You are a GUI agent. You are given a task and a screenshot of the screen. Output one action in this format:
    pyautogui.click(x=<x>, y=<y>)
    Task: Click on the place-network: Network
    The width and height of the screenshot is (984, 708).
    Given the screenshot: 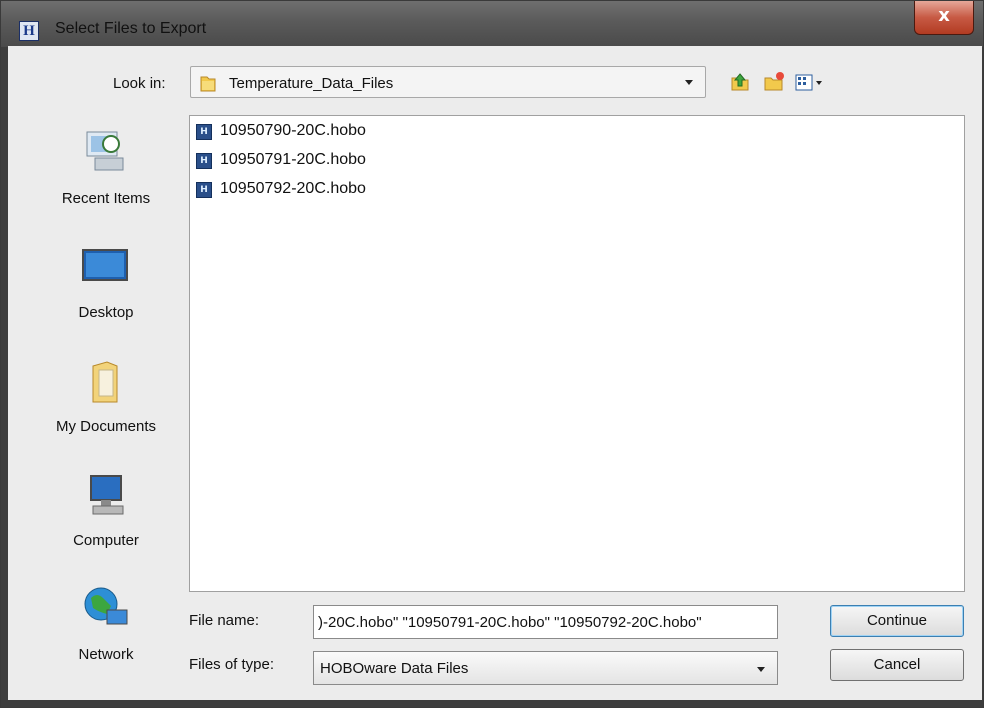 What is the action you would take?
    pyautogui.click(x=106, y=634)
    